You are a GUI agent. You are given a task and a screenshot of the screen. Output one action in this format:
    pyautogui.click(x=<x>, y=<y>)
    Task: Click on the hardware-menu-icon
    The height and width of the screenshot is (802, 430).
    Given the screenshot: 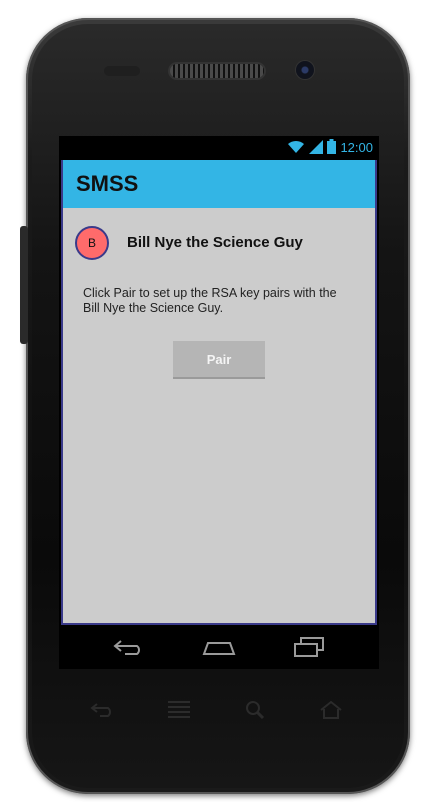 What is the action you would take?
    pyautogui.click(x=179, y=710)
    